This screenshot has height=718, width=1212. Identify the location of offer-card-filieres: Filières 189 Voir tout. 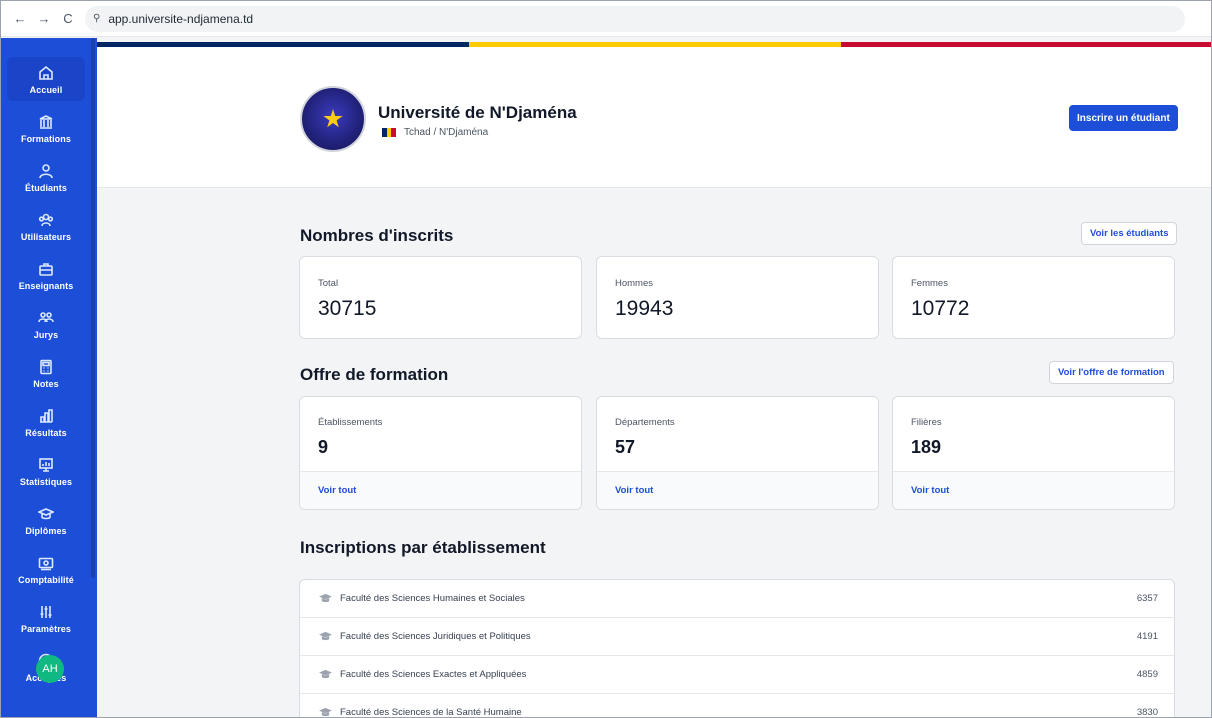
(1033, 453).